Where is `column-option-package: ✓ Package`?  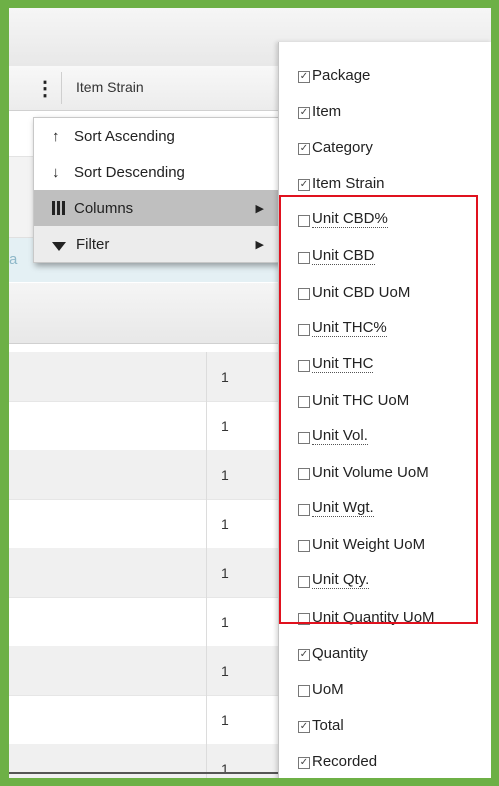
column-option-package: ✓ Package is located at coordinates (334, 70).